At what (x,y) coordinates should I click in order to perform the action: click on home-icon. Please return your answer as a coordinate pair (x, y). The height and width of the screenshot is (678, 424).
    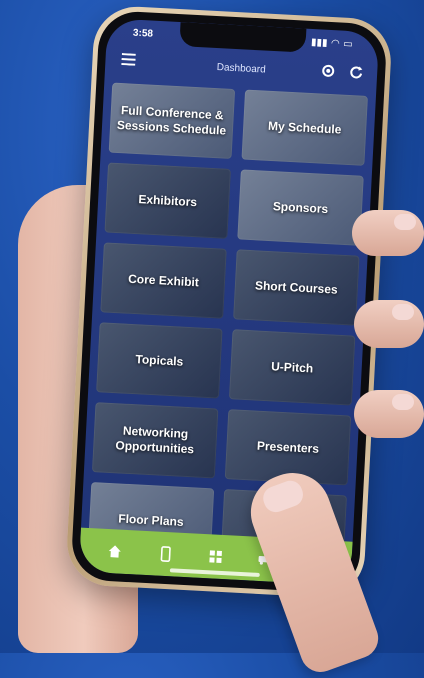
    Looking at the image, I should click on (114, 551).